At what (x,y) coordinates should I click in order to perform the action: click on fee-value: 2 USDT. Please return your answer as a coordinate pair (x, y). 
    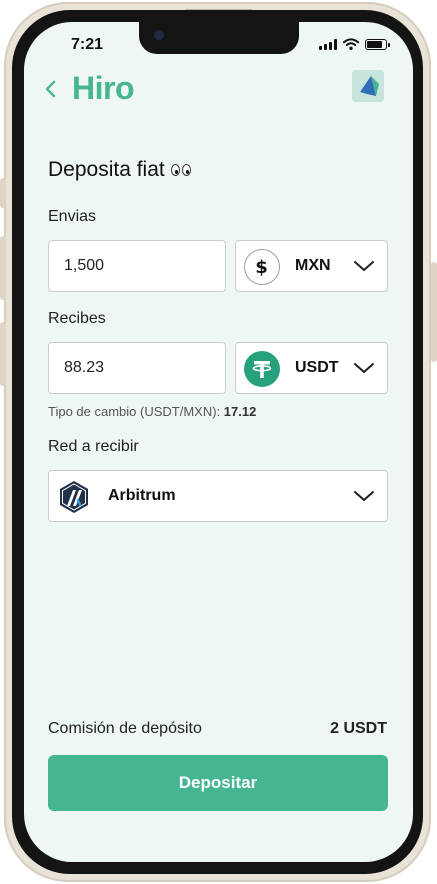
    Looking at the image, I should click on (358, 728).